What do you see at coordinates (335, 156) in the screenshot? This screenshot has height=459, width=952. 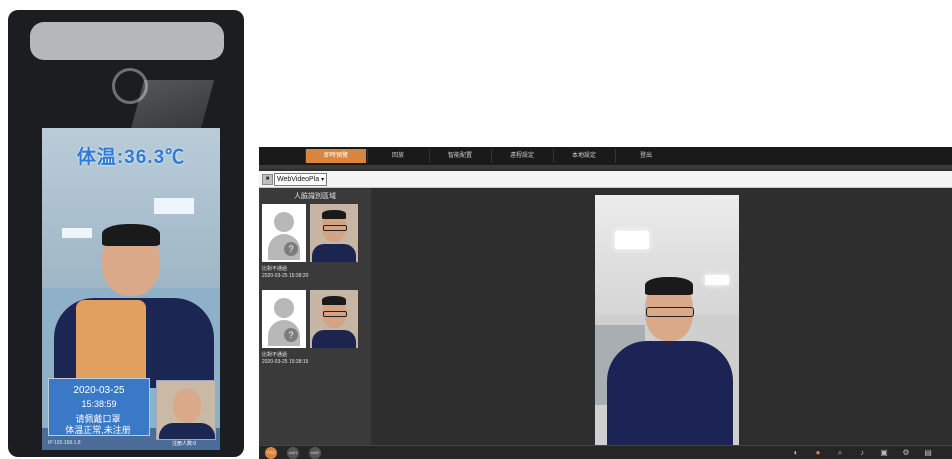 I see `tab-live-view: 即時預覽` at bounding box center [335, 156].